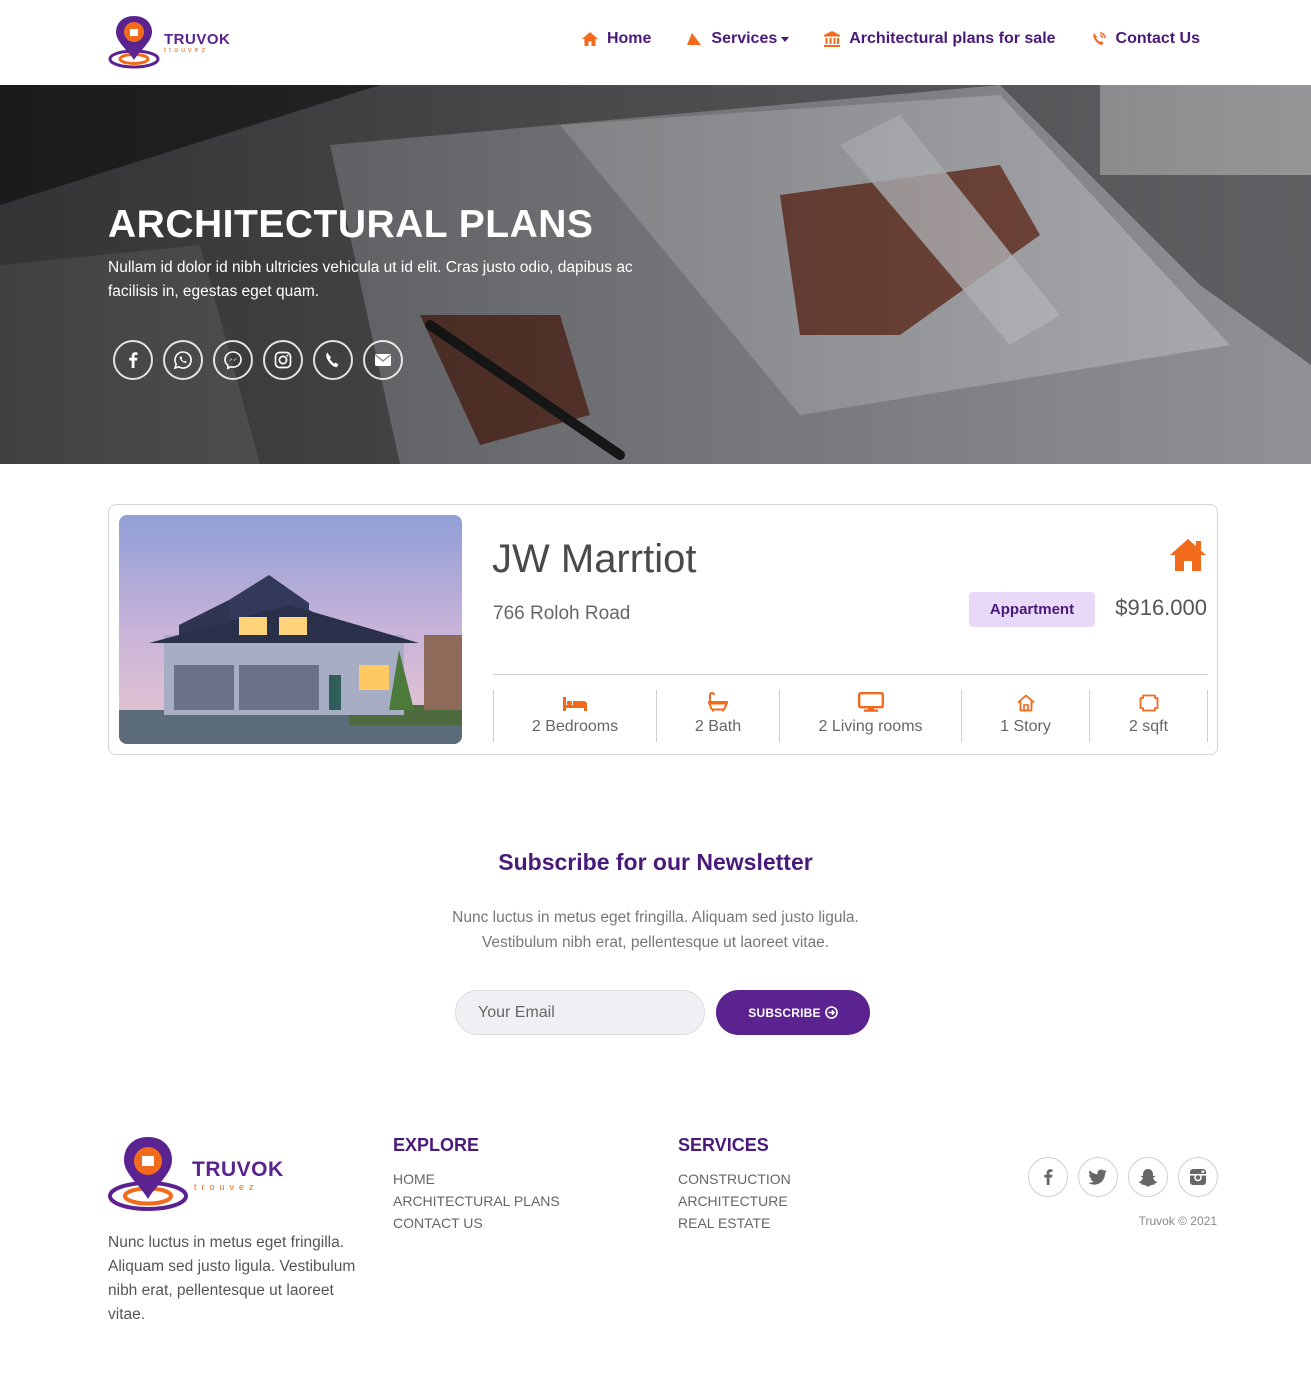 The height and width of the screenshot is (1394, 1311). I want to click on nav-plans-label: Architectural plans for sale, so click(952, 38).